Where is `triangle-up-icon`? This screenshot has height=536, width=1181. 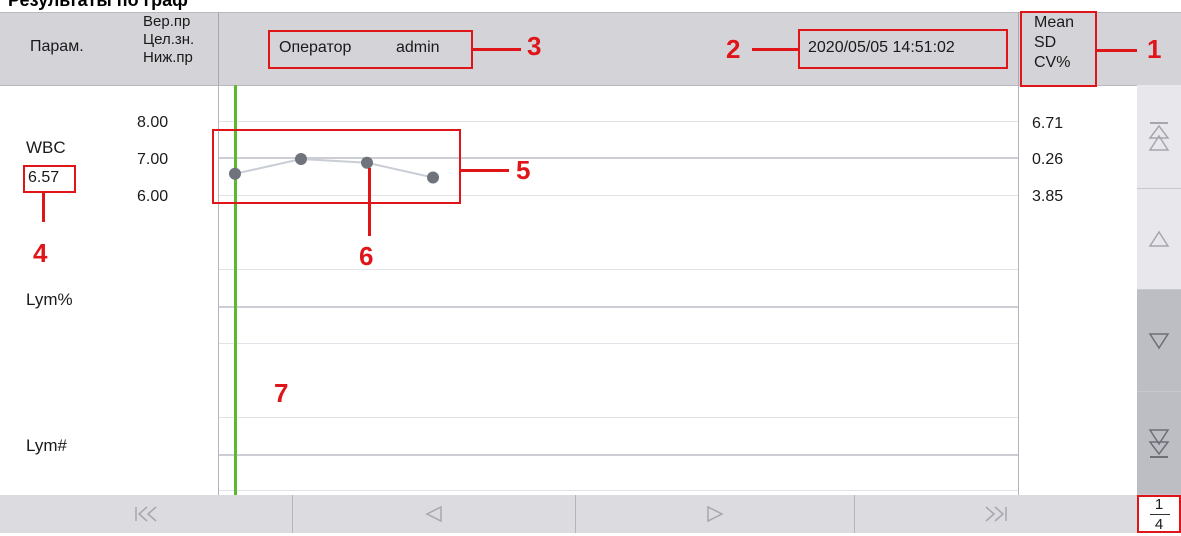 triangle-up-icon is located at coordinates (1159, 238).